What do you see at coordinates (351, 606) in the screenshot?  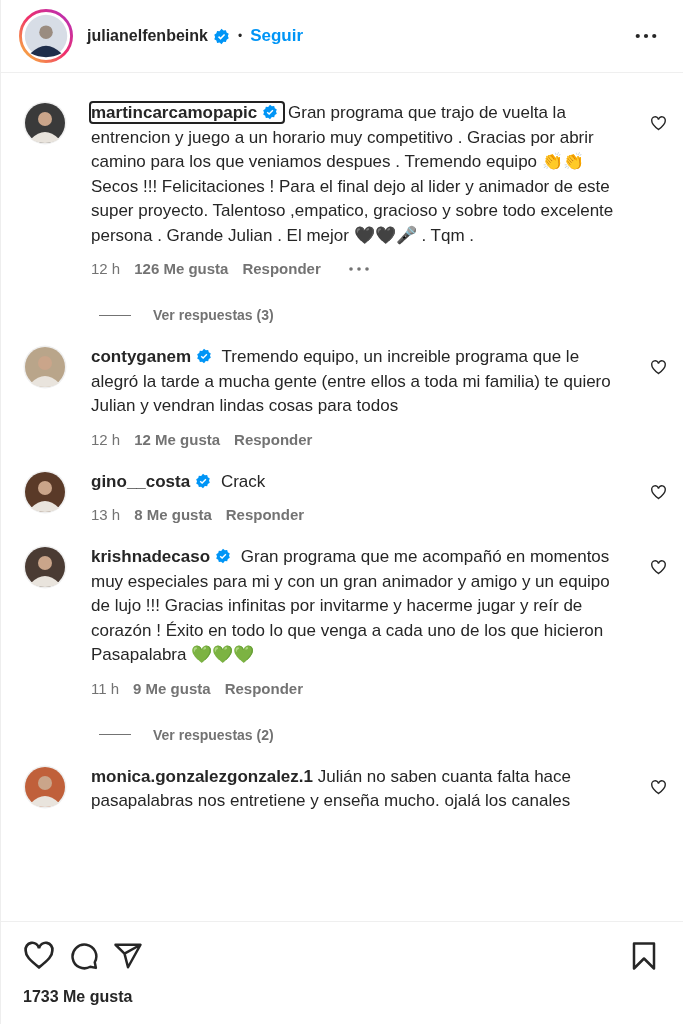 I see `comment-text: krishnadecaso Gran programa que me acompañó en momentos muy especiales para mi y con un gran animador y amigo y un equipo de lujo !!! Gracias infinitas por invitarme y hacerme jugar y reír de corazón ! Éxito en todo lo que venga a cada uno de los que hicieron Pasapalabra 💚💚💚` at bounding box center [351, 606].